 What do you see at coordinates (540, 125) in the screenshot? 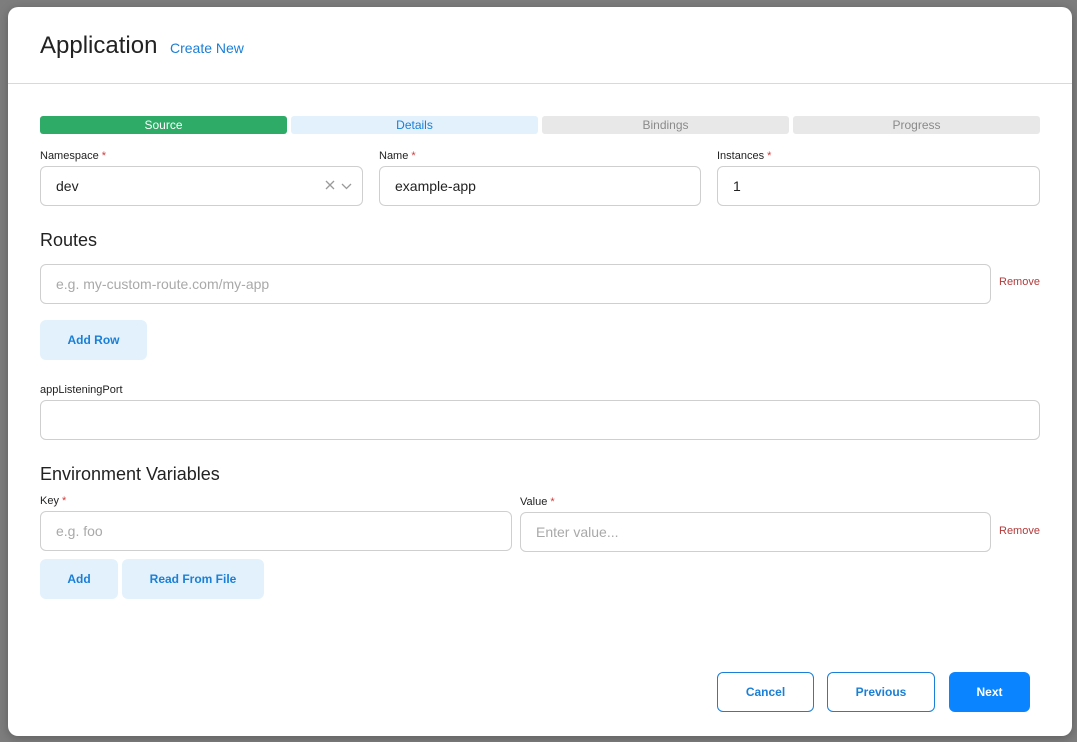
I see `wizard-steps: Source Details Bindings Progress` at bounding box center [540, 125].